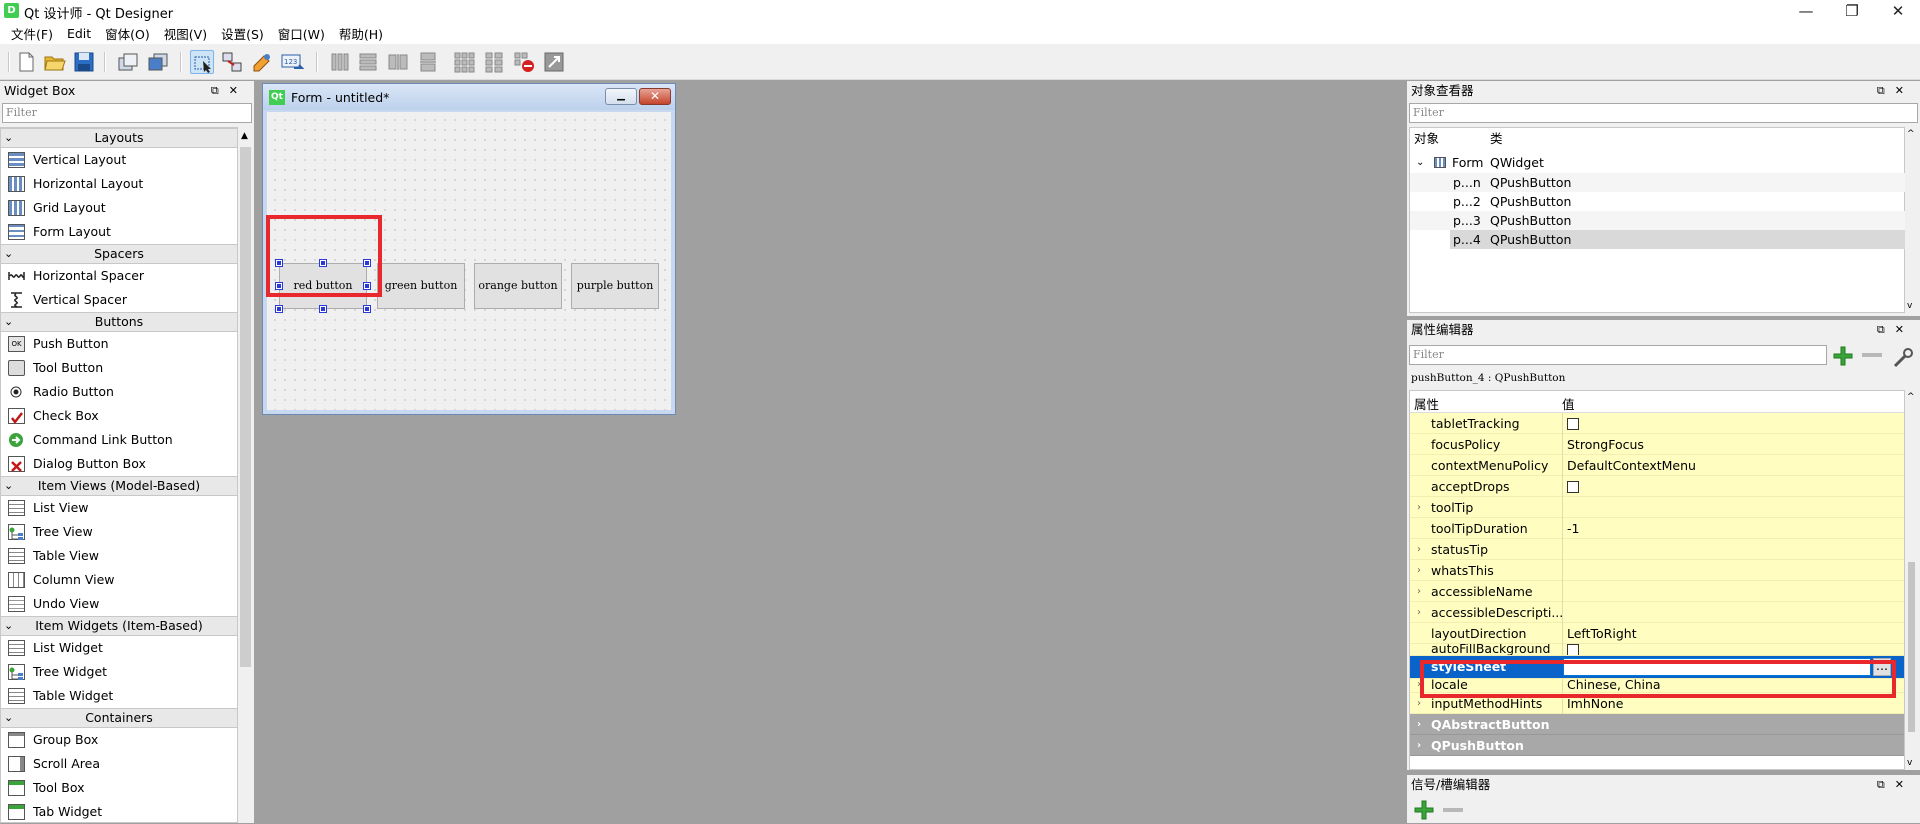 This screenshot has height=824, width=1920. What do you see at coordinates (119, 532) in the screenshot?
I see `widget-tree-view: Tree View` at bounding box center [119, 532].